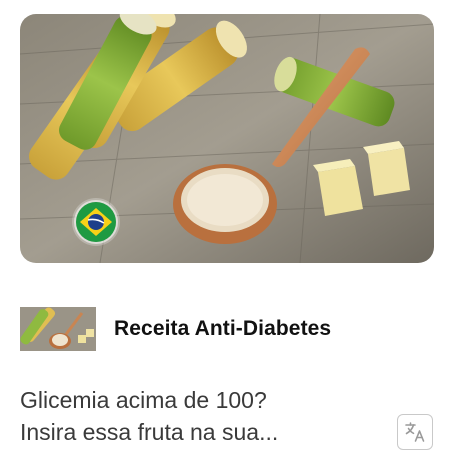 This screenshot has height=470, width=452. I want to click on headline-line-1: Glicemia acima de 100?, so click(143, 400).